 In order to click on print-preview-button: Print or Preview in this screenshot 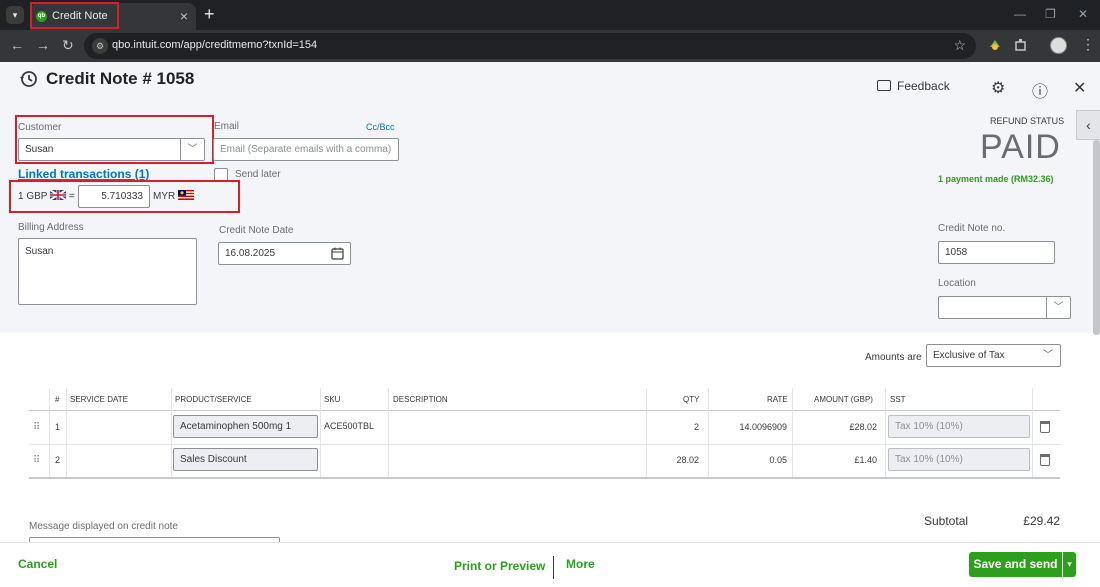, I will do `click(499, 566)`.